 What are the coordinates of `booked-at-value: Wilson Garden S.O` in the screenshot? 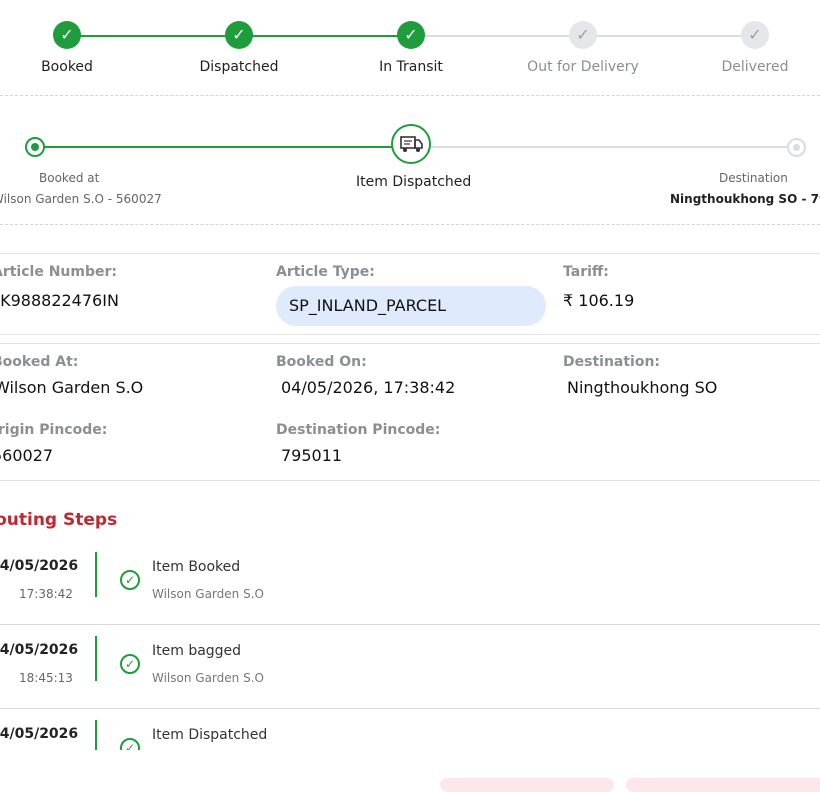 It's located at (72, 387).